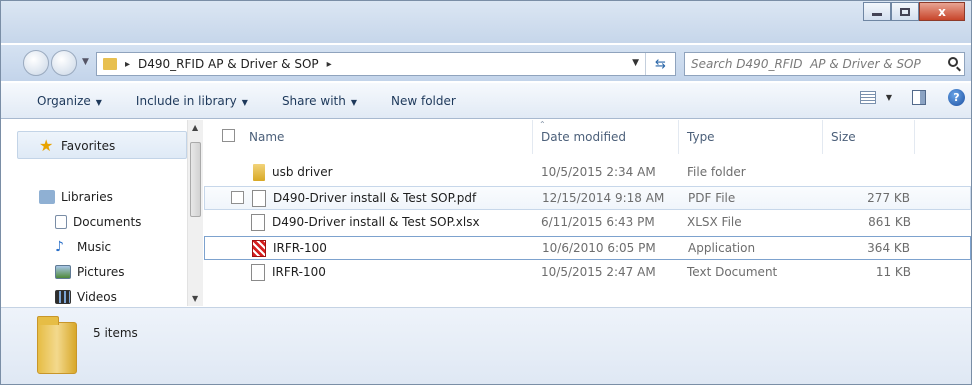 The image size is (972, 385). I want to click on address-bar: ▸ D490_RFID AP & Driver & SOP ▸ ▼ ⇆, so click(386, 64).